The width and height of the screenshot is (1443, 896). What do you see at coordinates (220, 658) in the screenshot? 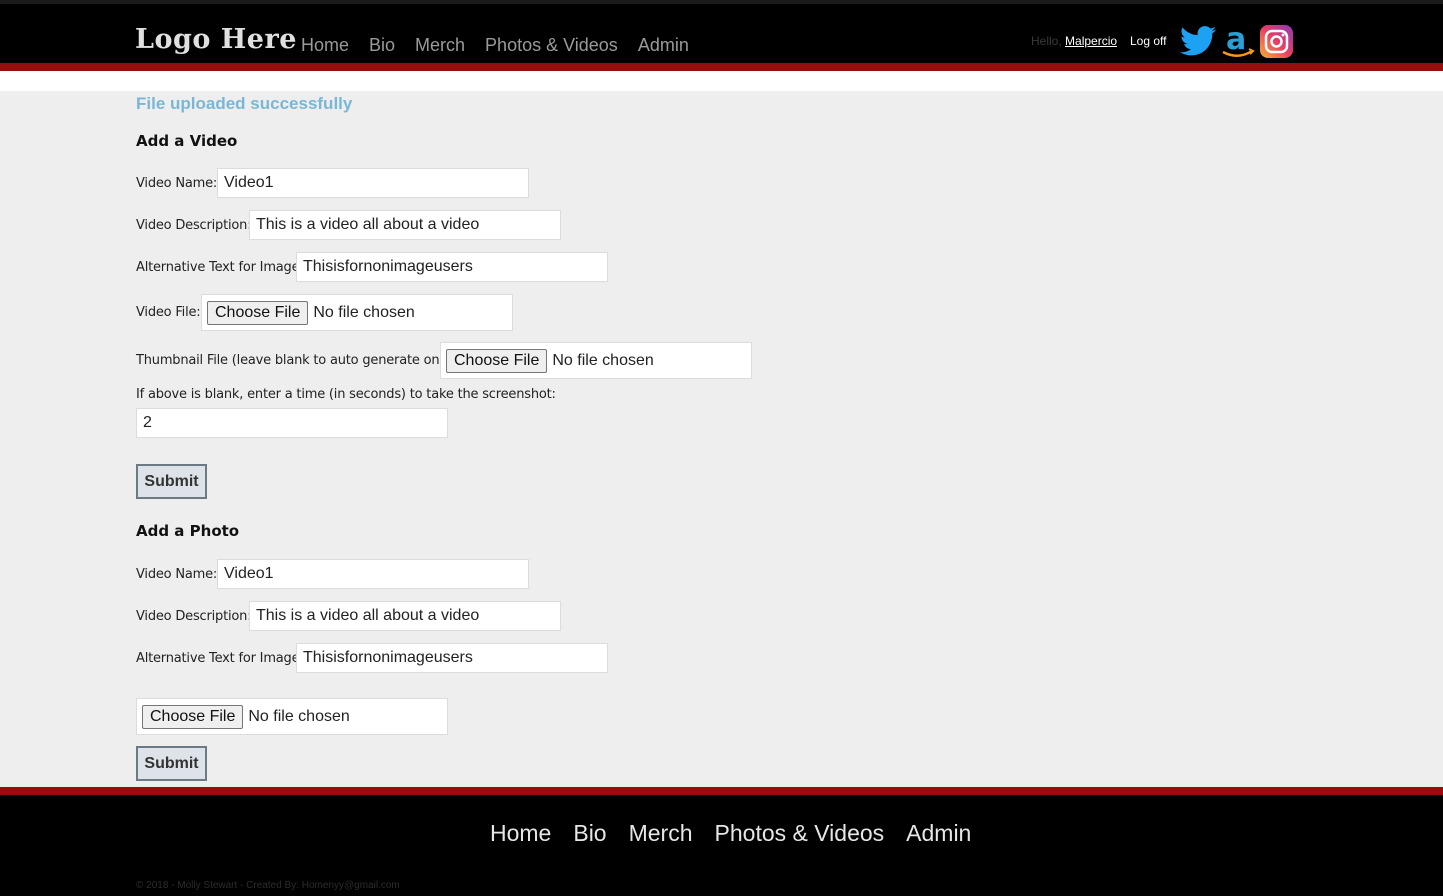
I see `photo-alt-text-label: Alternative Text for Image:` at bounding box center [220, 658].